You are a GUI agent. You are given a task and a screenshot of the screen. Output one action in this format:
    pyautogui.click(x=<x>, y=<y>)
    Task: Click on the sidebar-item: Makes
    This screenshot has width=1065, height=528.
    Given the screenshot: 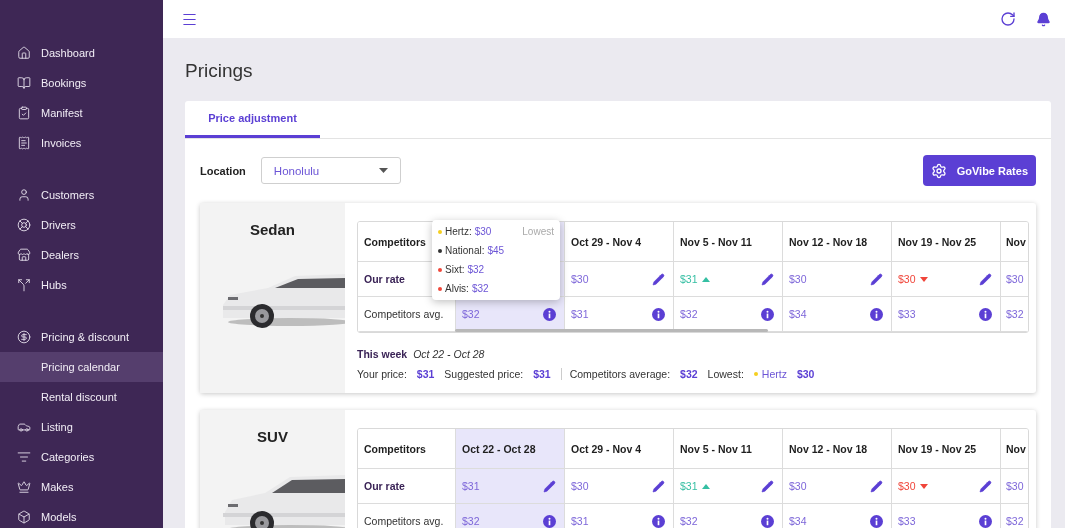 What is the action you would take?
    pyautogui.click(x=81, y=487)
    